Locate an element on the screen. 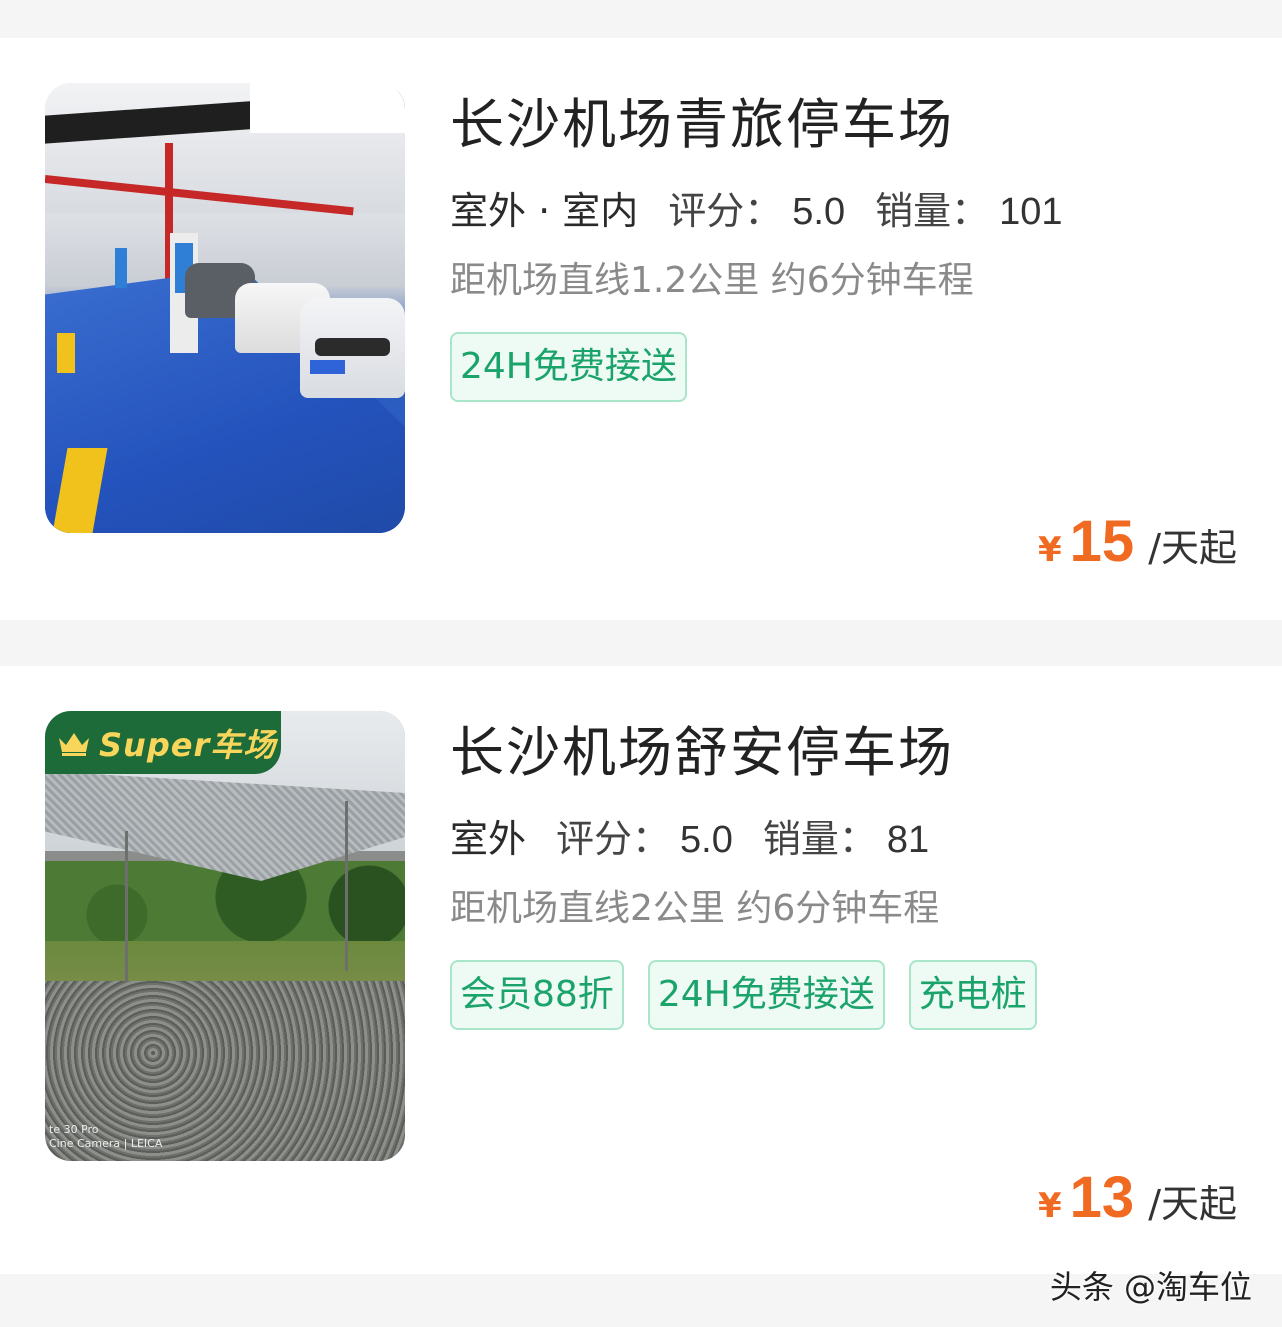 The width and height of the screenshot is (1282, 1327). parking-lot-photo: Super车场 te 30 Pro Cine Camera | LEICA is located at coordinates (225, 936).